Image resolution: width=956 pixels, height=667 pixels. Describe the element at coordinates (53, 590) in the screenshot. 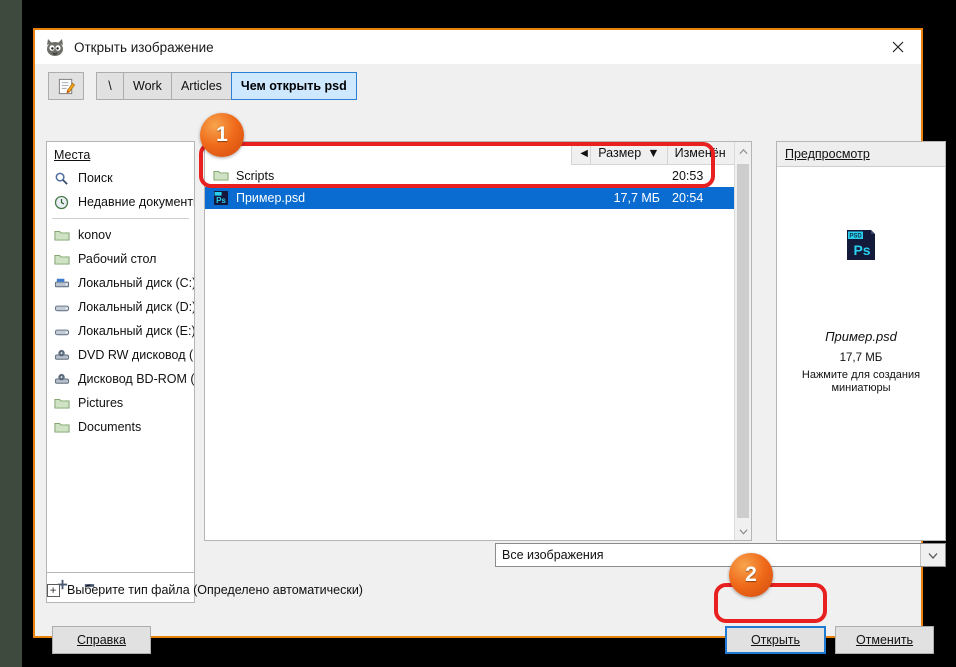

I see `expand-plus-icon` at that location.